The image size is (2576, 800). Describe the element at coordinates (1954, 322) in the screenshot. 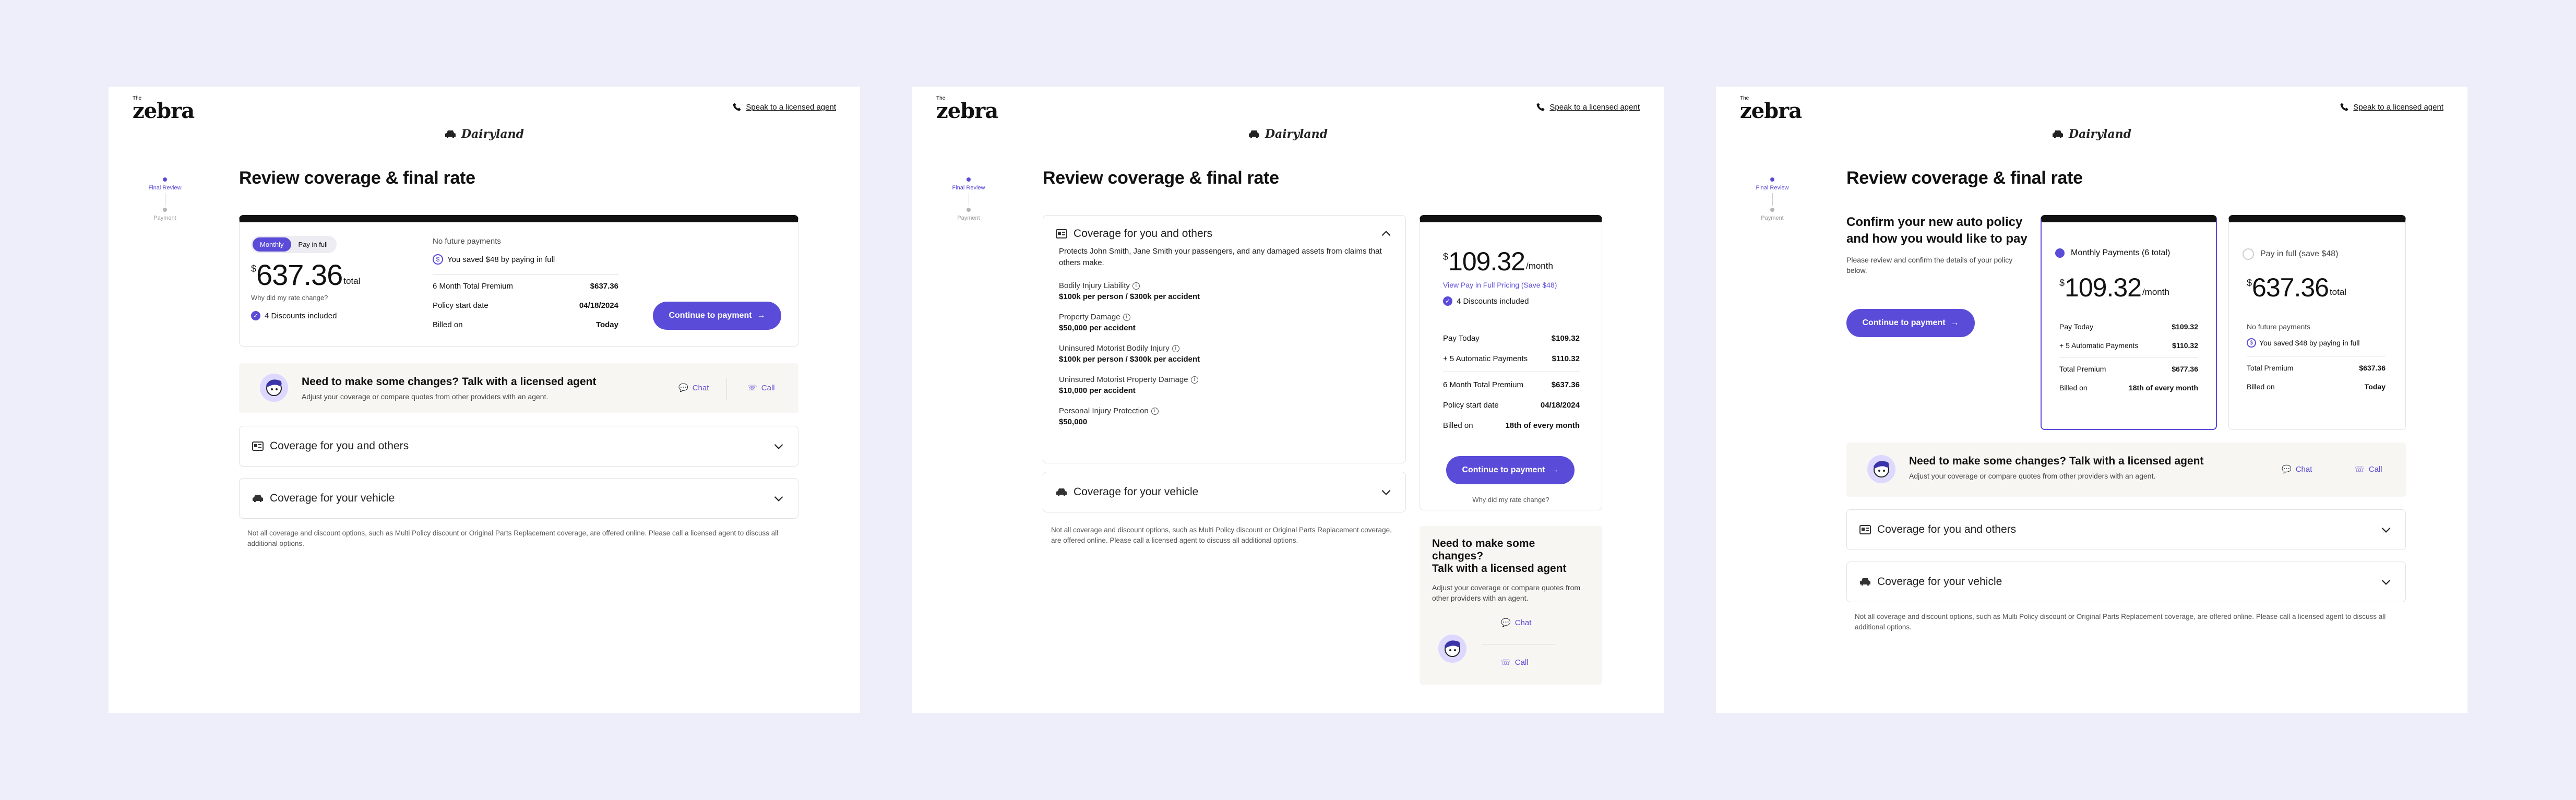

I see `arrow-right-icon: →` at that location.